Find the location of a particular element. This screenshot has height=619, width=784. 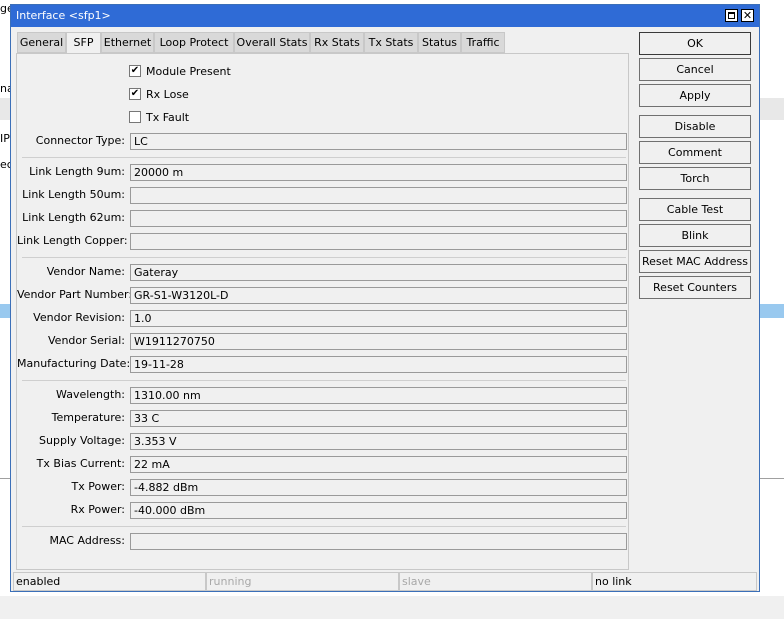

disable-button: Disable is located at coordinates (695, 126).